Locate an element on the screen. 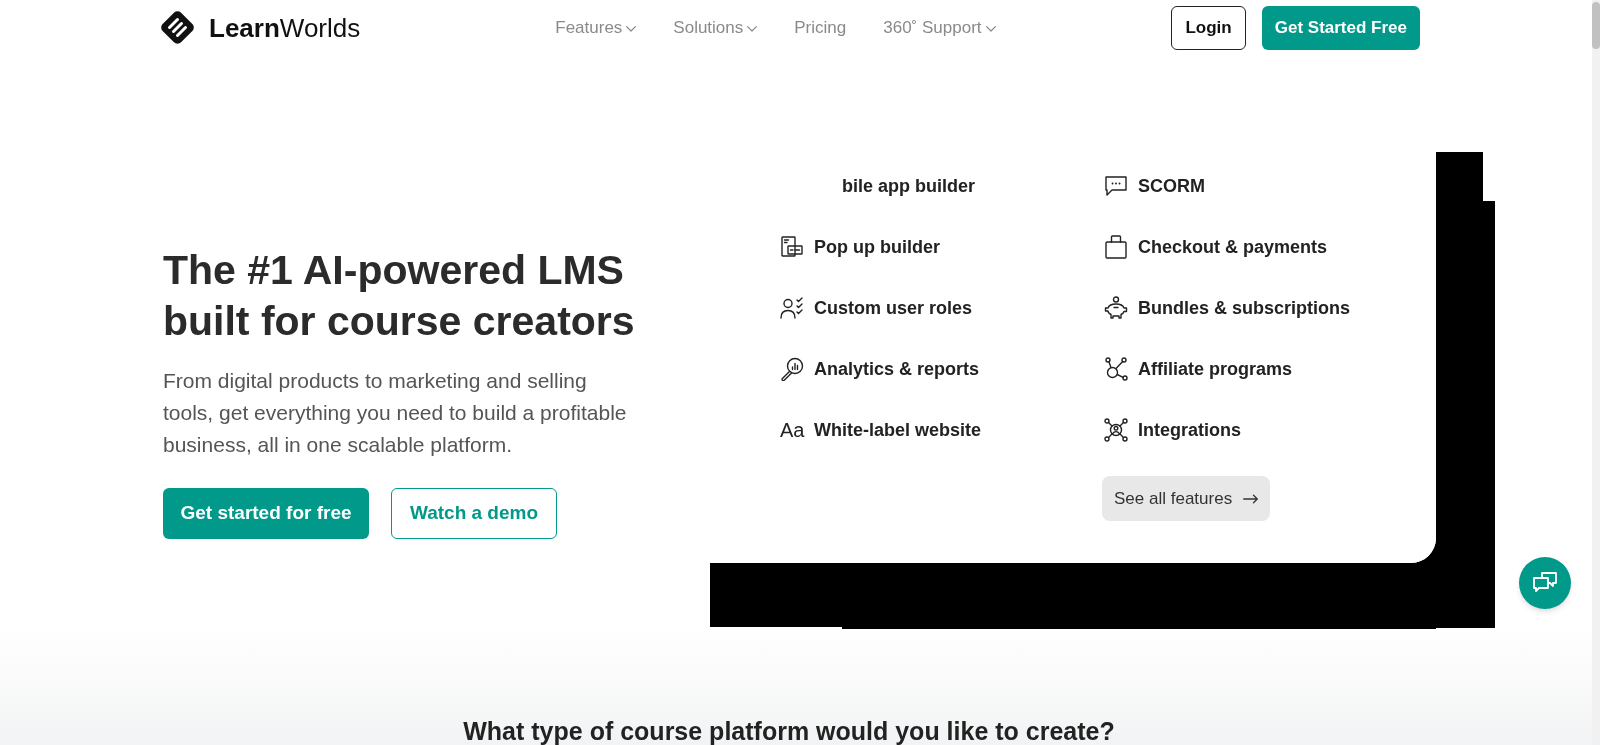 Image resolution: width=1600 pixels, height=745 pixels. feature-link: SCORM is located at coordinates (1266, 186).